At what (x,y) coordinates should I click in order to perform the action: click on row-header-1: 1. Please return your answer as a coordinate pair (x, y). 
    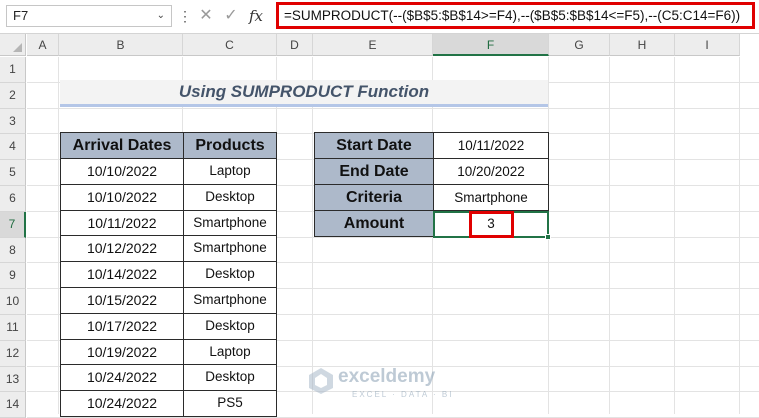
    Looking at the image, I should click on (13, 70).